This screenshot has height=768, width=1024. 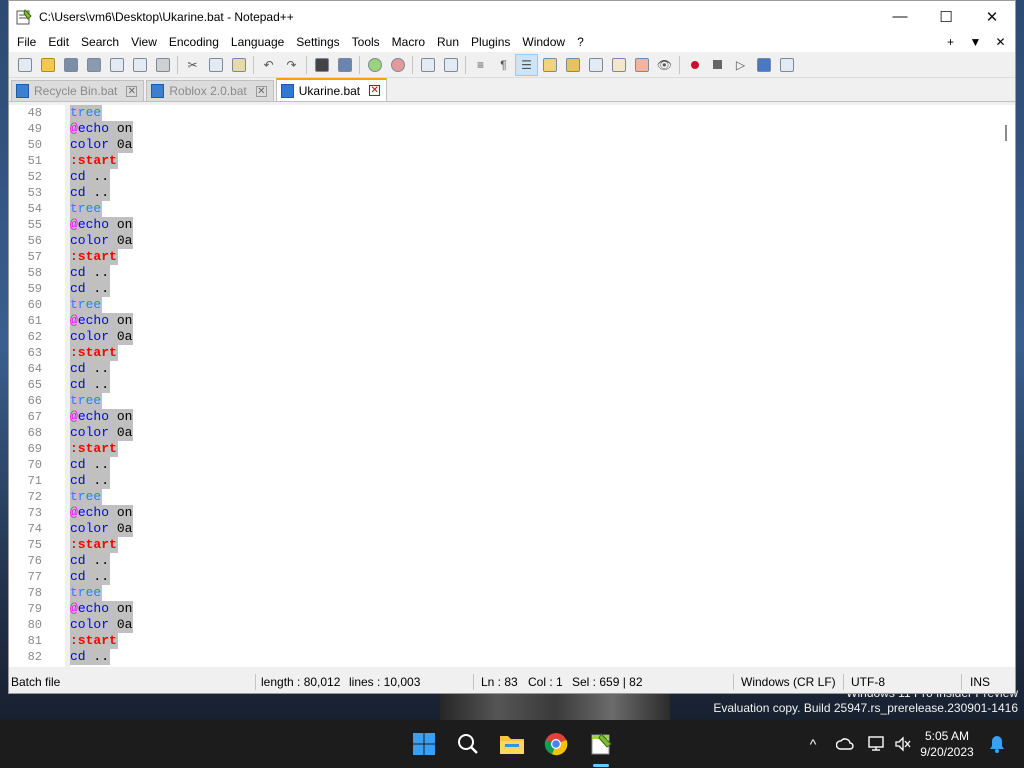 What do you see at coordinates (121, 144) in the screenshot?
I see `code-token: 0a` at bounding box center [121, 144].